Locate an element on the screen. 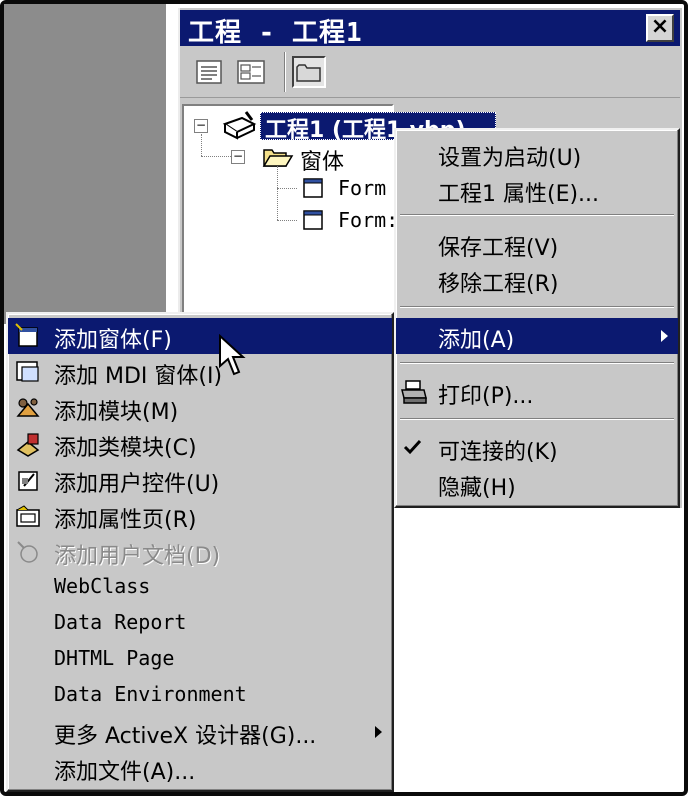  menu-item-hide: 隐藏(H) is located at coordinates (537, 484).